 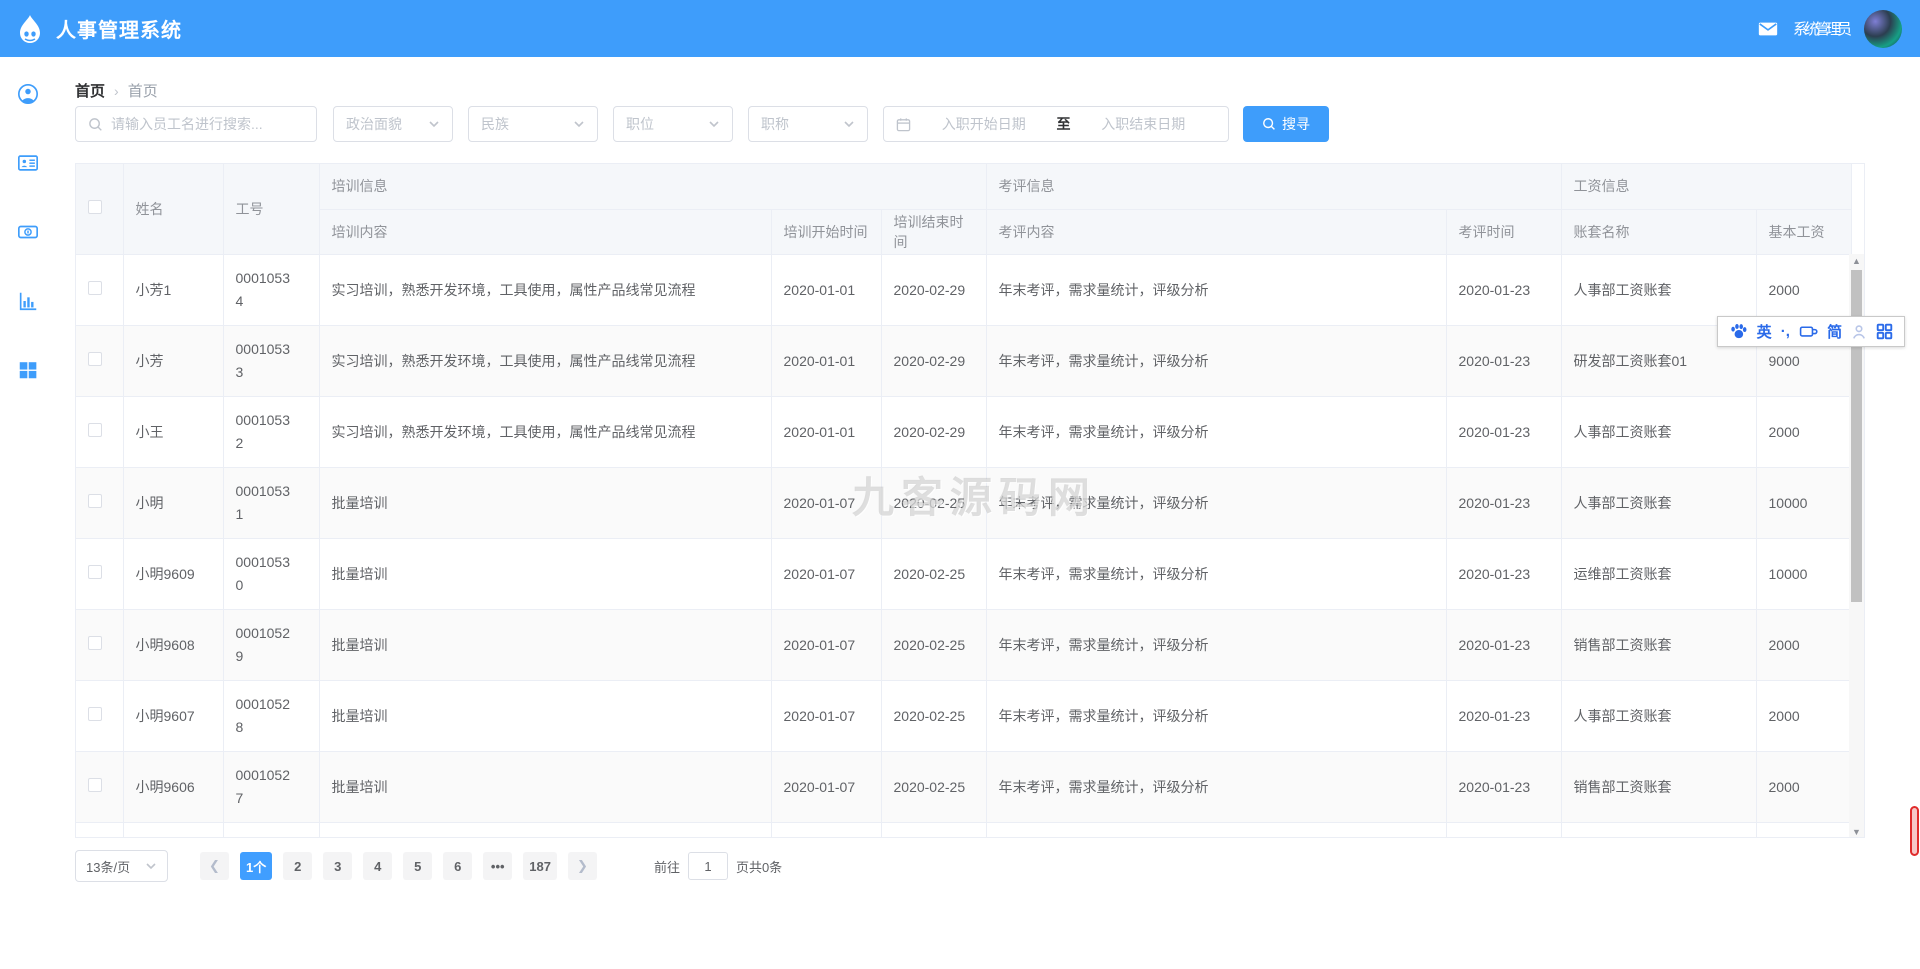 What do you see at coordinates (378, 866) in the screenshot?
I see `page-number-button: 4` at bounding box center [378, 866].